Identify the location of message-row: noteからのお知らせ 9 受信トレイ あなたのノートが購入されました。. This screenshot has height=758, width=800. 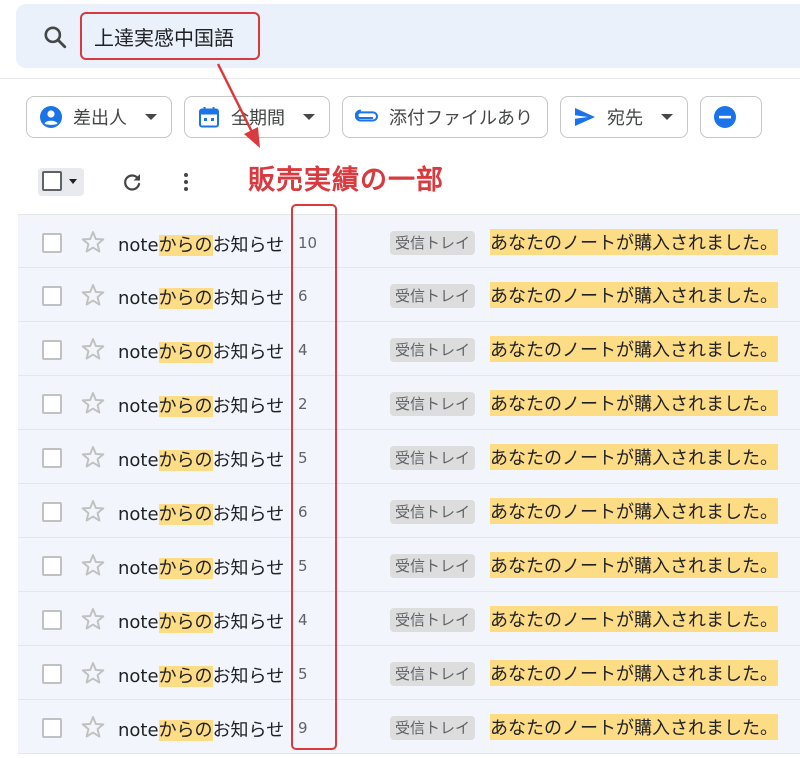
(409, 727).